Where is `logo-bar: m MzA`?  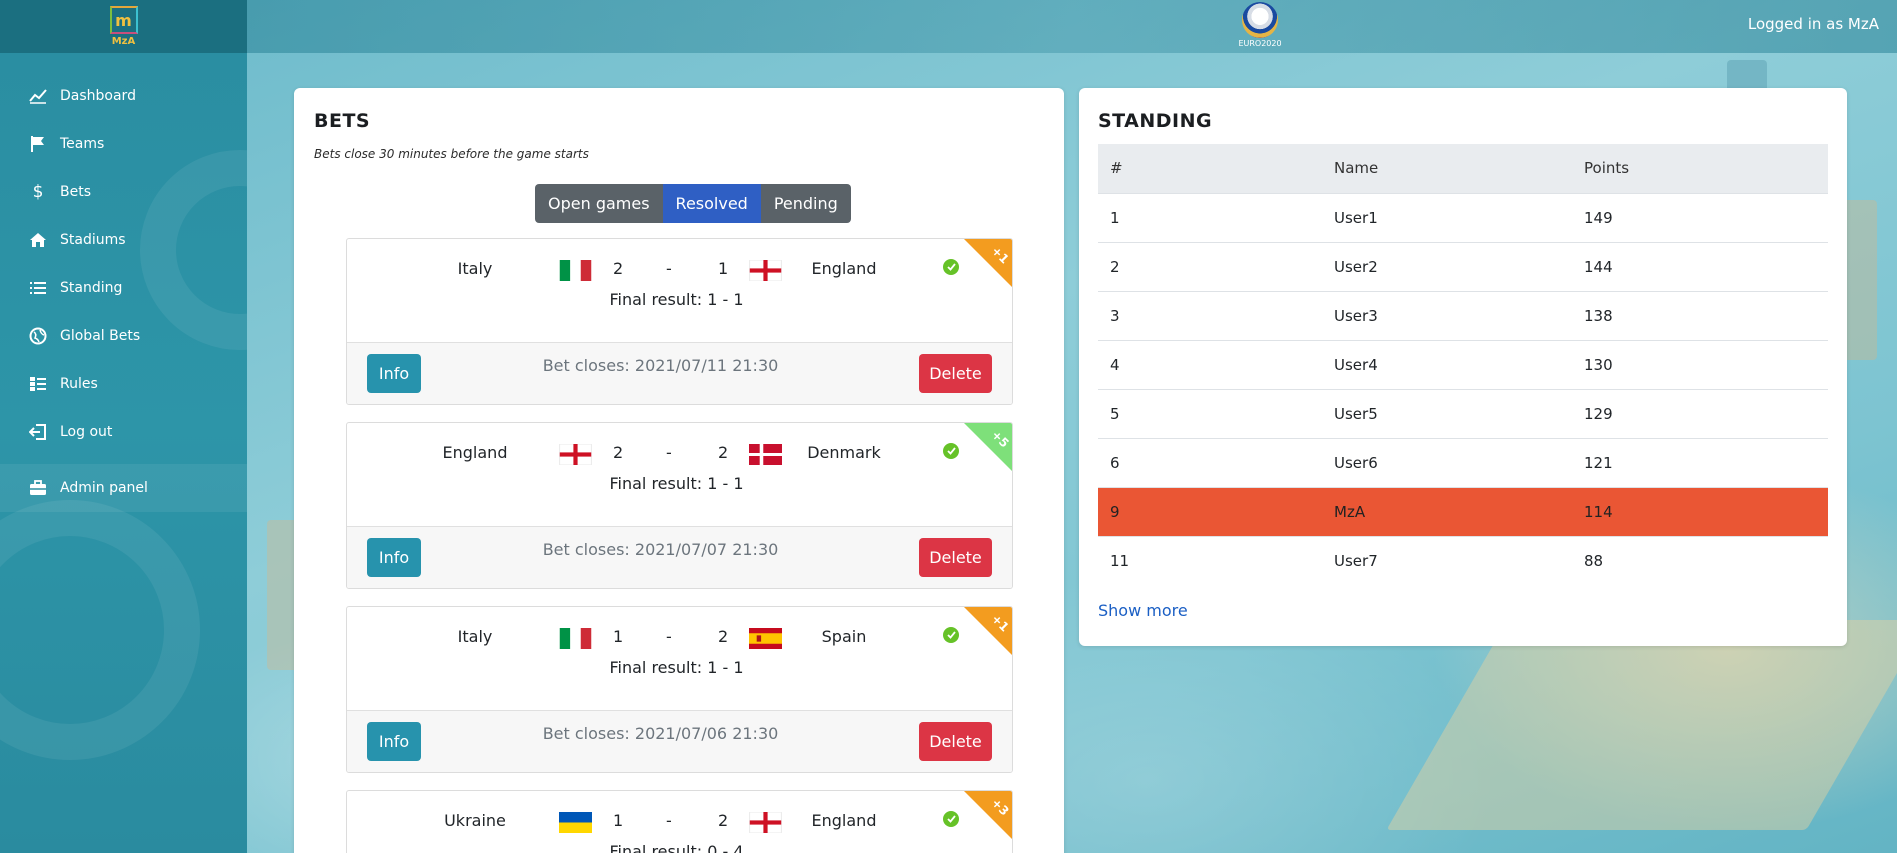
logo-bar: m MzA is located at coordinates (123, 26).